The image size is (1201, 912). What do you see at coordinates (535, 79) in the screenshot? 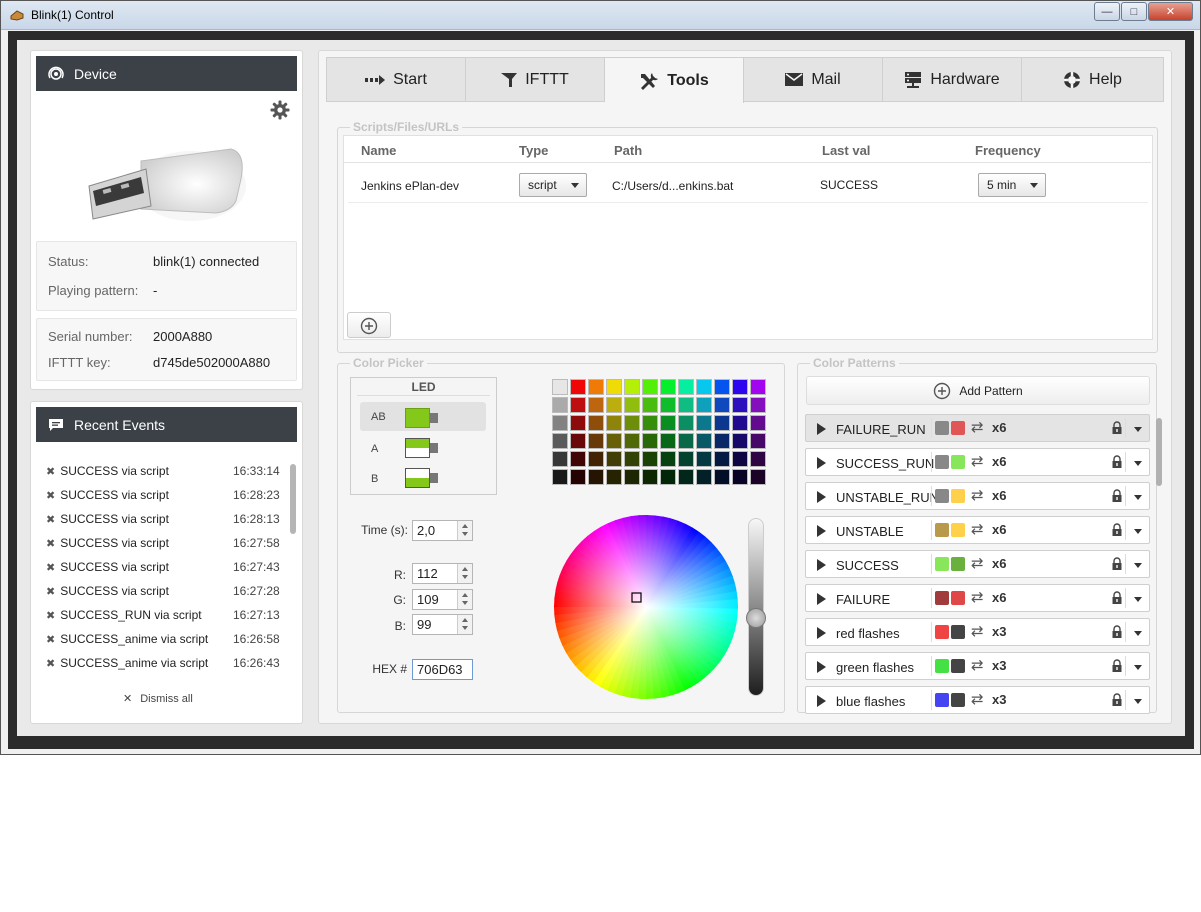
I see `tab-ifttt: IFTTT` at bounding box center [535, 79].